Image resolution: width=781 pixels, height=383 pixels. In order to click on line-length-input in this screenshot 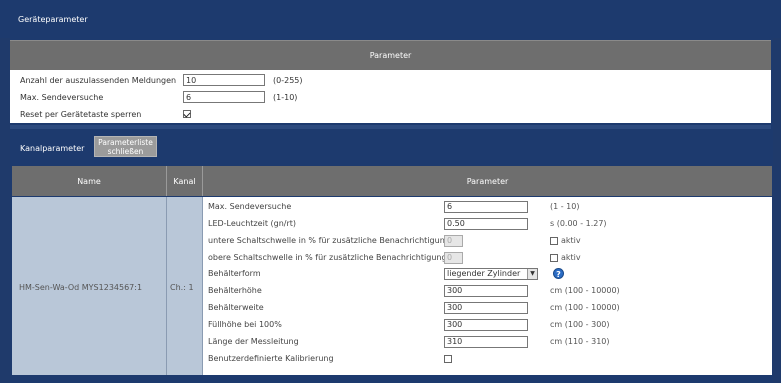, I will do `click(486, 341)`.